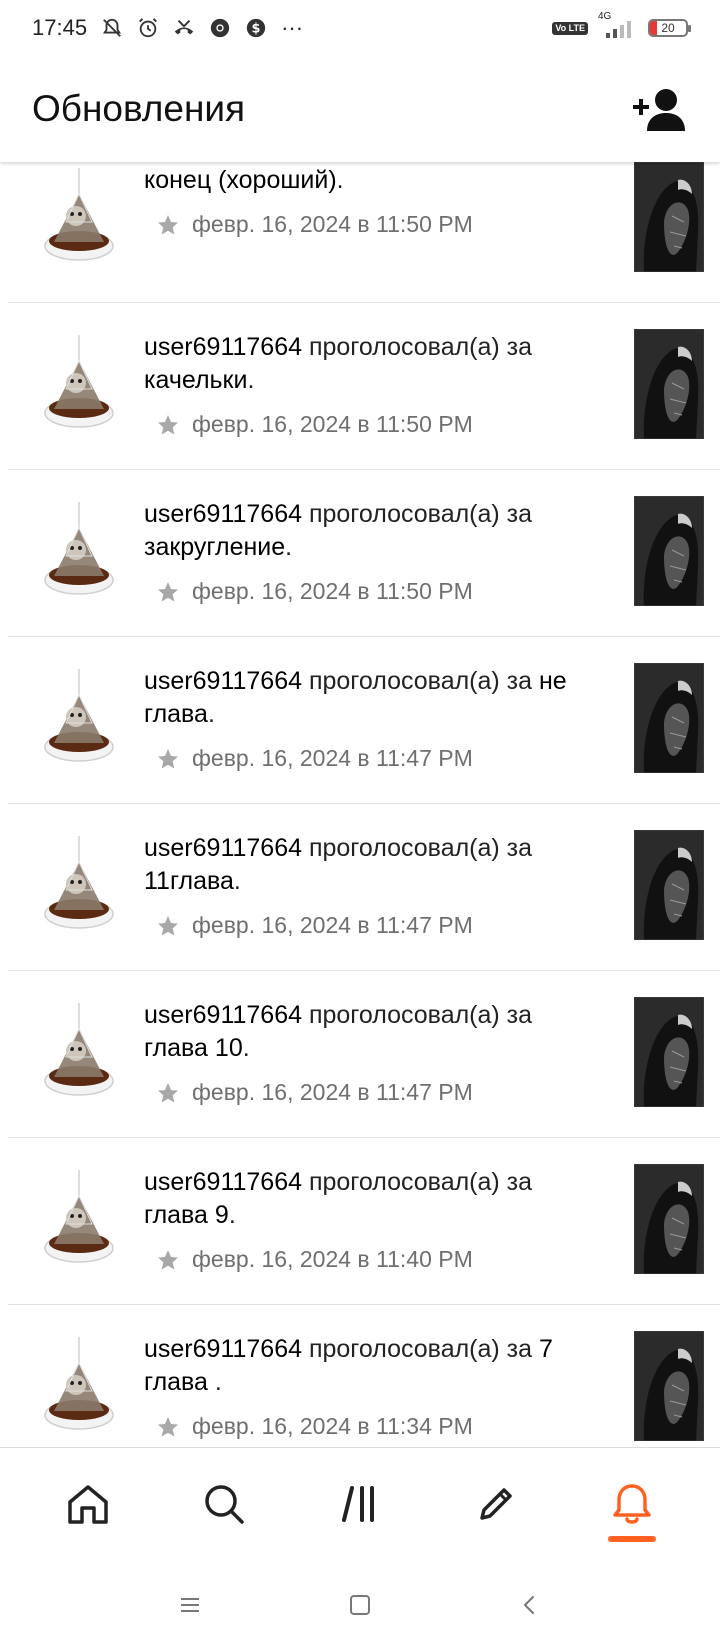 This screenshot has width=720, height=1650. Describe the element at coordinates (369, 180) in the screenshot. I see `update-text: конец (хороший).` at that location.